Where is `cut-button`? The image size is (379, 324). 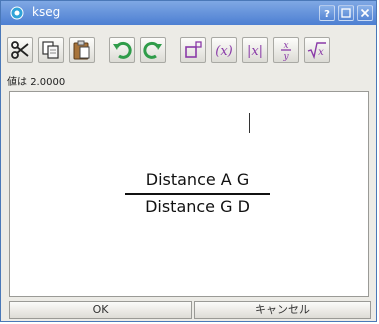
cut-button is located at coordinates (20, 50).